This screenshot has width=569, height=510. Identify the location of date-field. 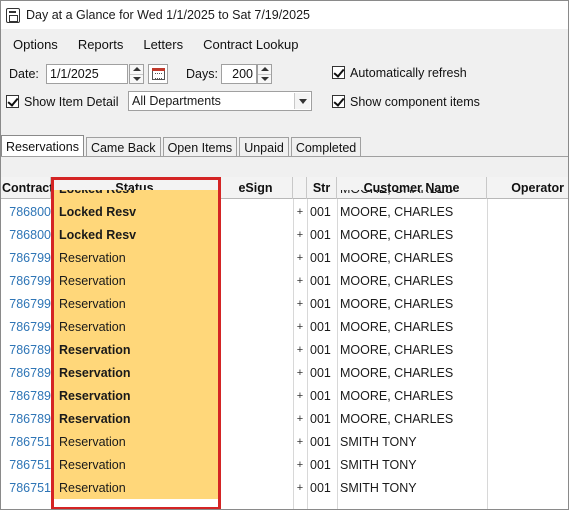
(87, 74).